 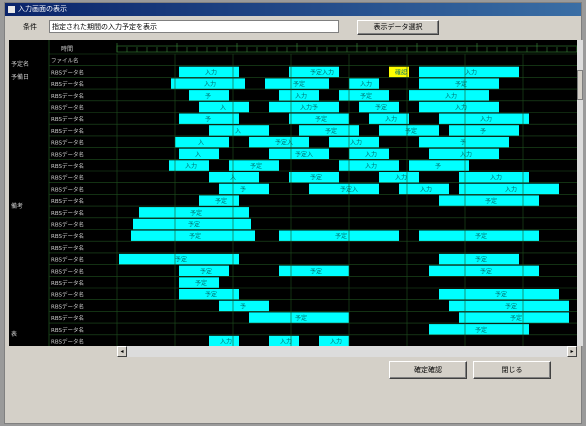 What do you see at coordinates (512, 370) in the screenshot?
I see `close-button: 閉じる` at bounding box center [512, 370].